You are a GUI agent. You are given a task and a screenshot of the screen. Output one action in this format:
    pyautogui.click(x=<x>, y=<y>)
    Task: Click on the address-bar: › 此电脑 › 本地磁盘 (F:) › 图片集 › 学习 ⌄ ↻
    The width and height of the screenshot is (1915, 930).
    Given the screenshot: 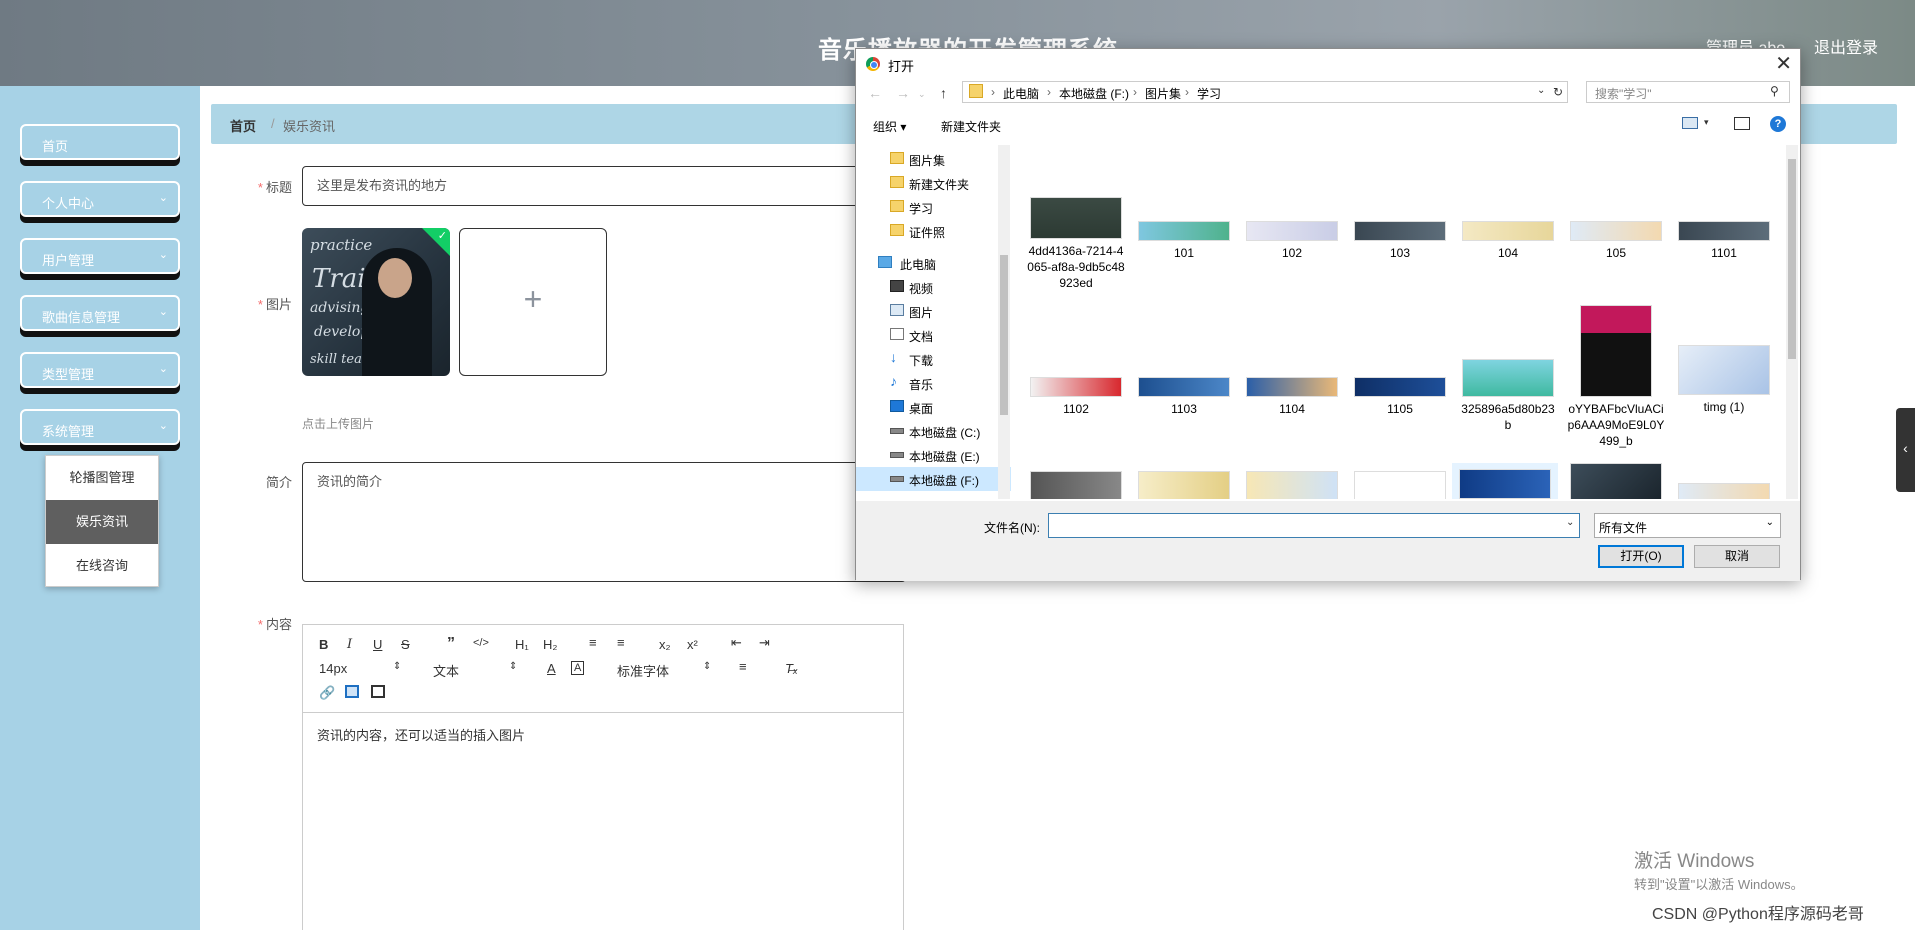 What is the action you would take?
    pyautogui.click(x=1265, y=92)
    